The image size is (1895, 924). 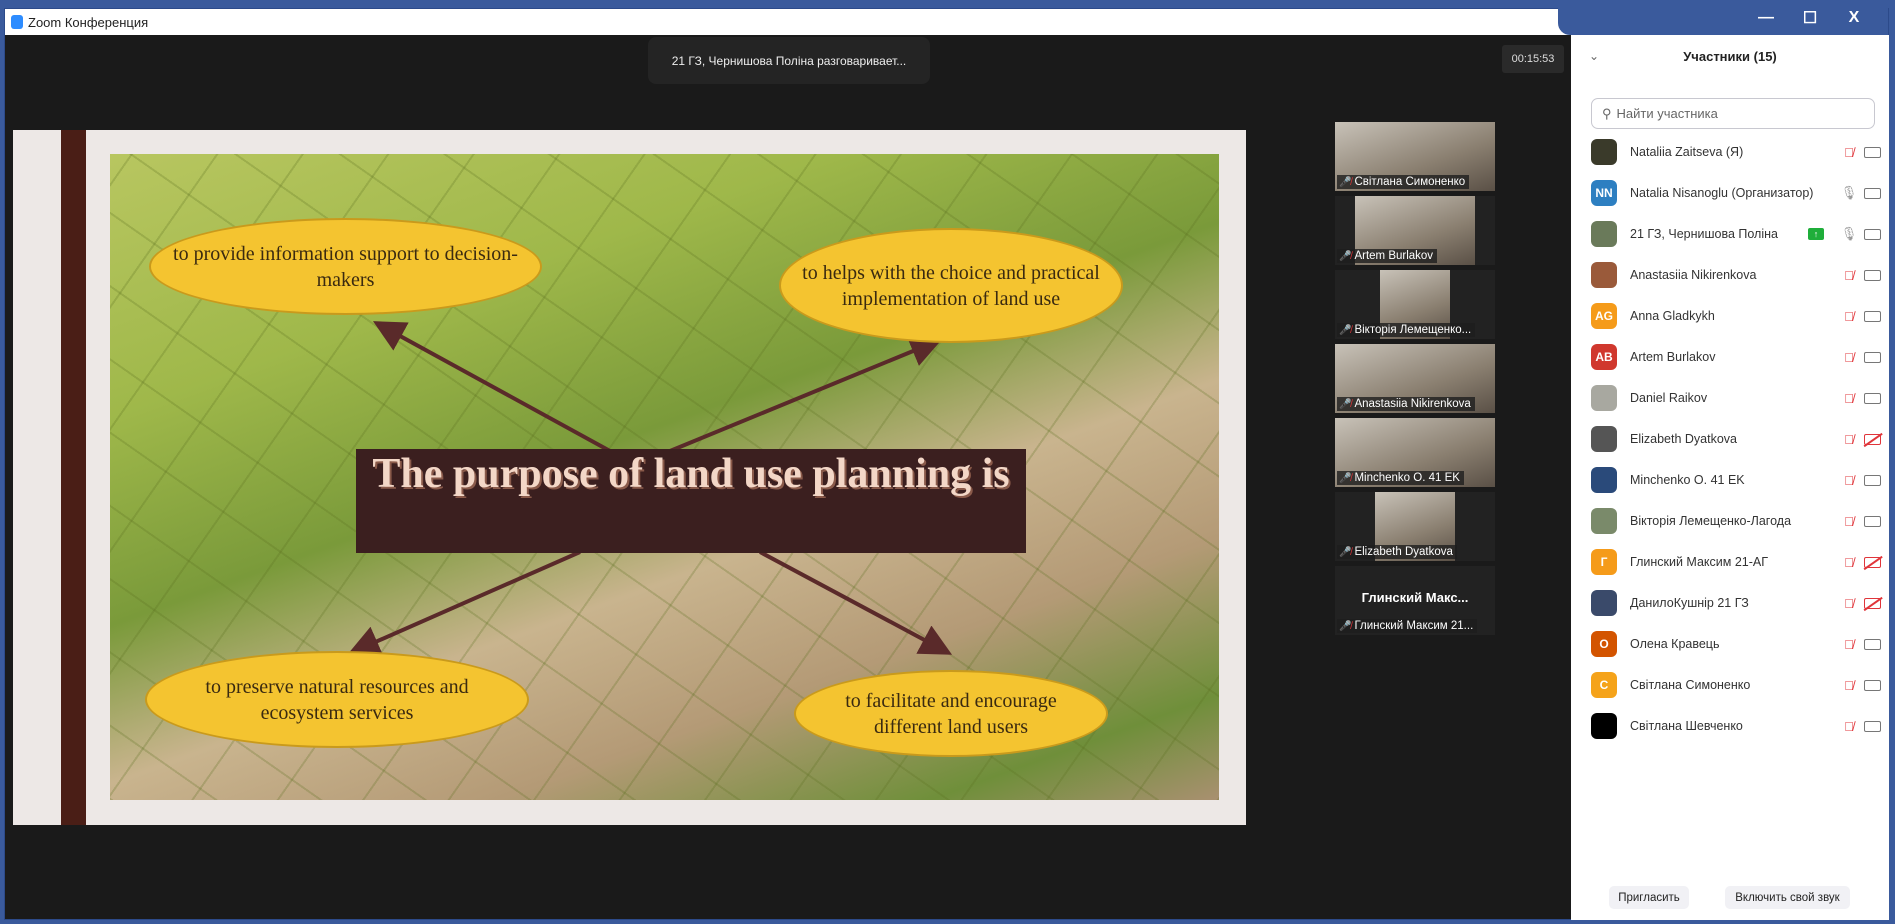 What do you see at coordinates (1604, 562) in the screenshot?
I see `avatar: Г` at bounding box center [1604, 562].